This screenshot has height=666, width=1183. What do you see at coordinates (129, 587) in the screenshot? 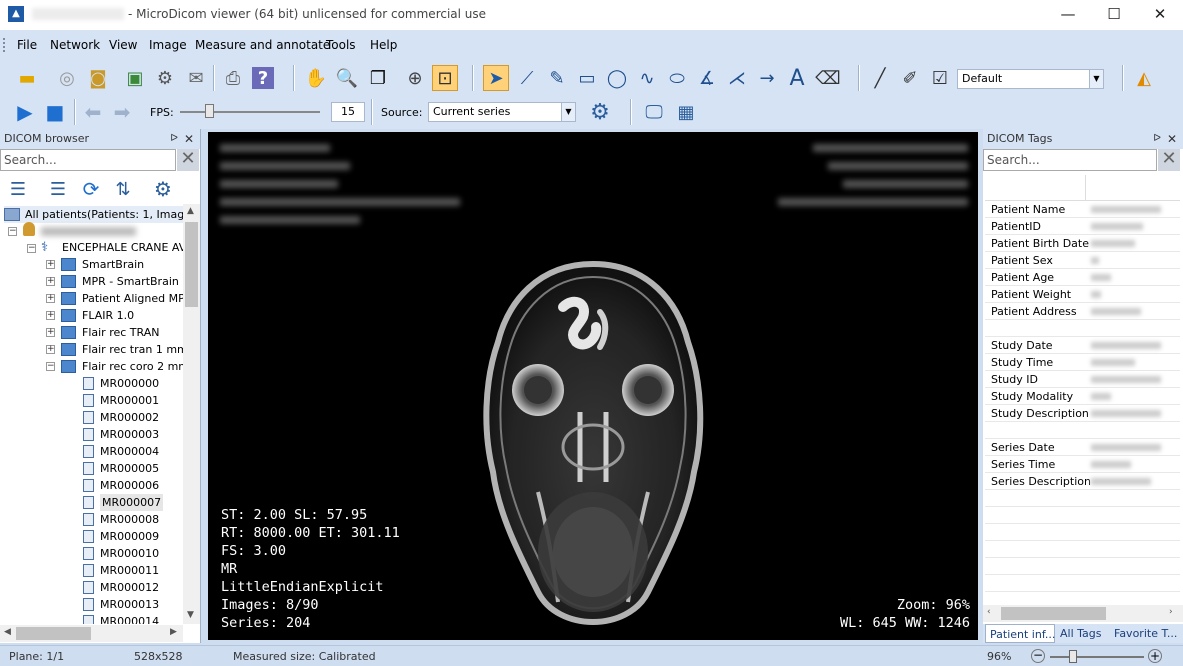
I see `image-item: MR000012` at bounding box center [129, 587].